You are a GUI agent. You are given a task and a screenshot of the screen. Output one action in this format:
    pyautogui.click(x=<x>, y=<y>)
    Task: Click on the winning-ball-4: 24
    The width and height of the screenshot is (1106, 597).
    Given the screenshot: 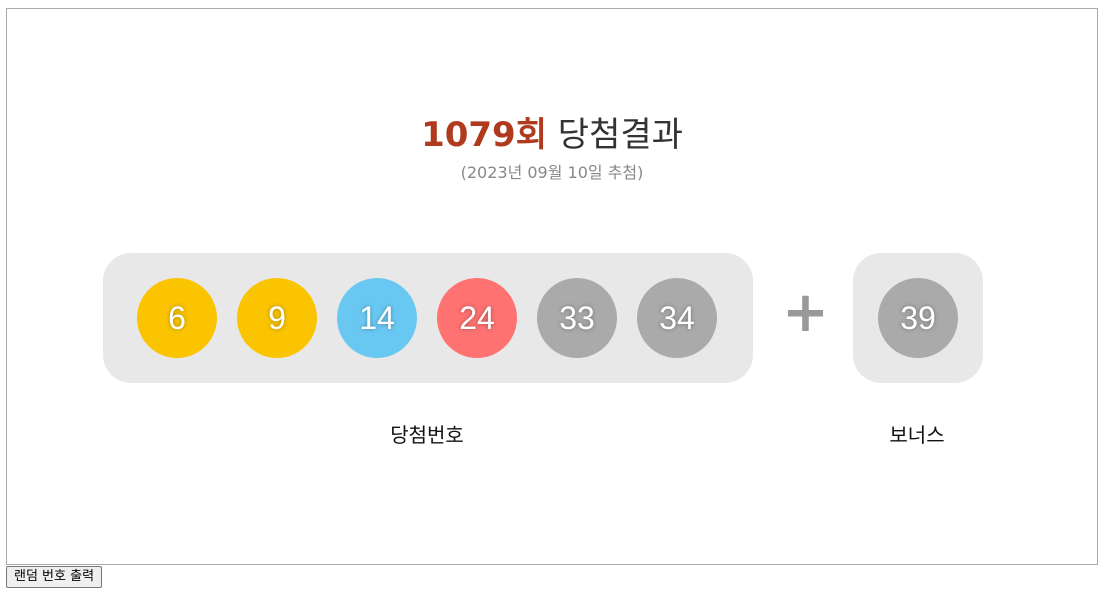 What is the action you would take?
    pyautogui.click(x=477, y=318)
    